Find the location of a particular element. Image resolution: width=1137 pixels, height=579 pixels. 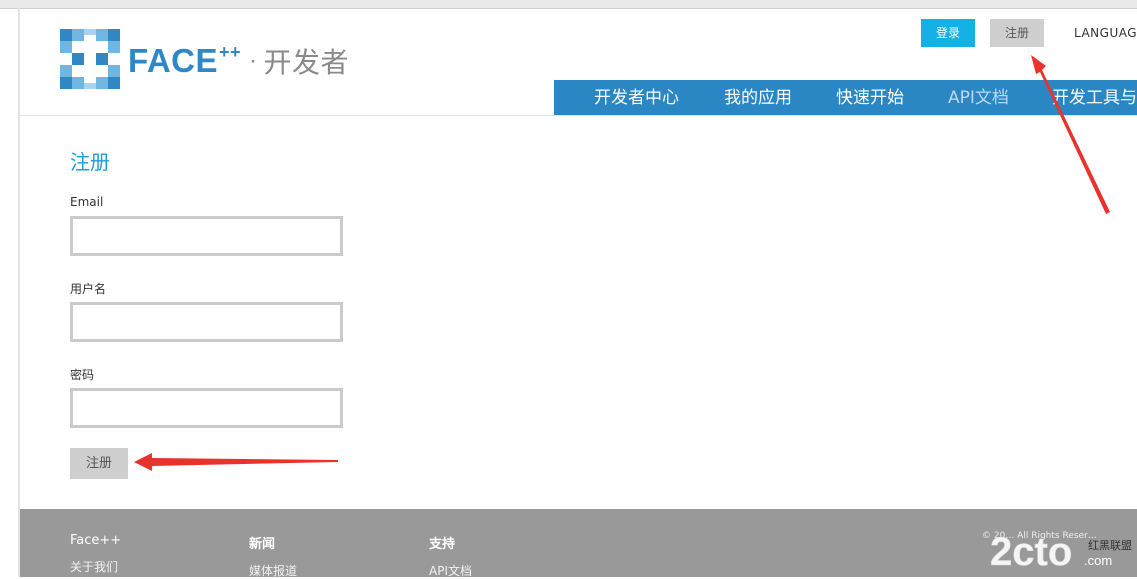

nav-item-dev-tools: 开发工具与 is located at coordinates (1094, 97).